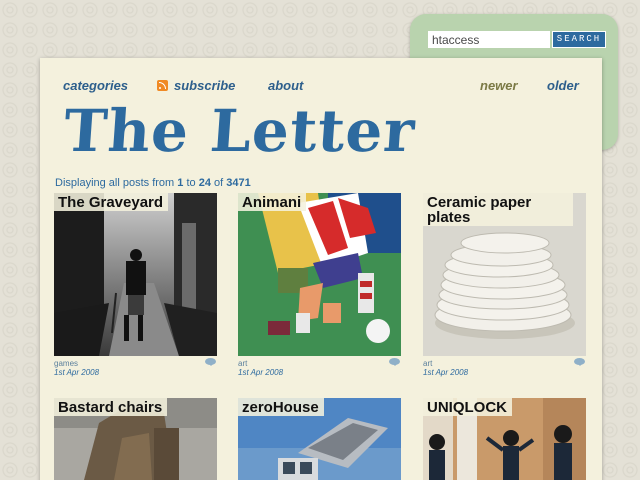 The width and height of the screenshot is (640, 480). Describe the element at coordinates (563, 85) in the screenshot. I see `nav-older-link: older` at that location.